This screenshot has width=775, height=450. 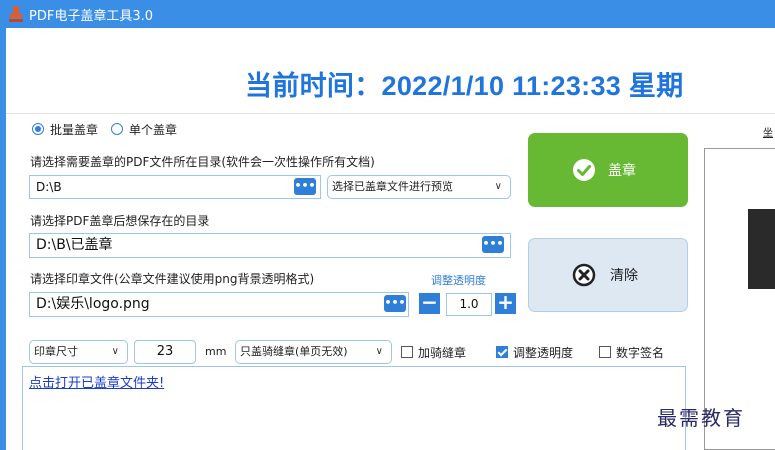 I want to click on seal-file-input: D:\娱乐\logo.png, so click(x=219, y=304).